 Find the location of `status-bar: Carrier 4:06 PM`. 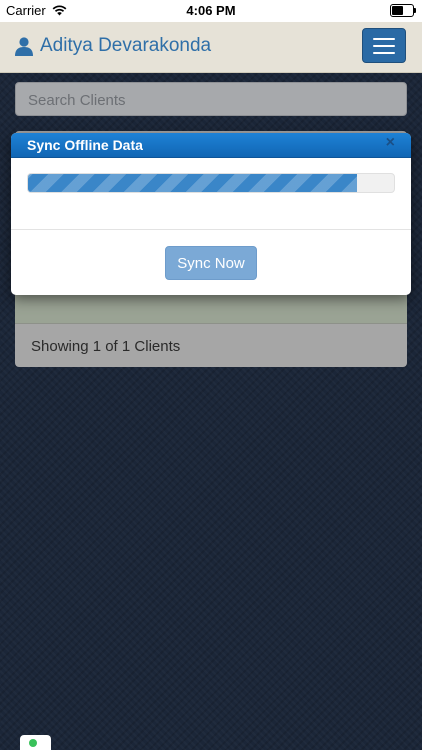

status-bar: Carrier 4:06 PM is located at coordinates (211, 11).